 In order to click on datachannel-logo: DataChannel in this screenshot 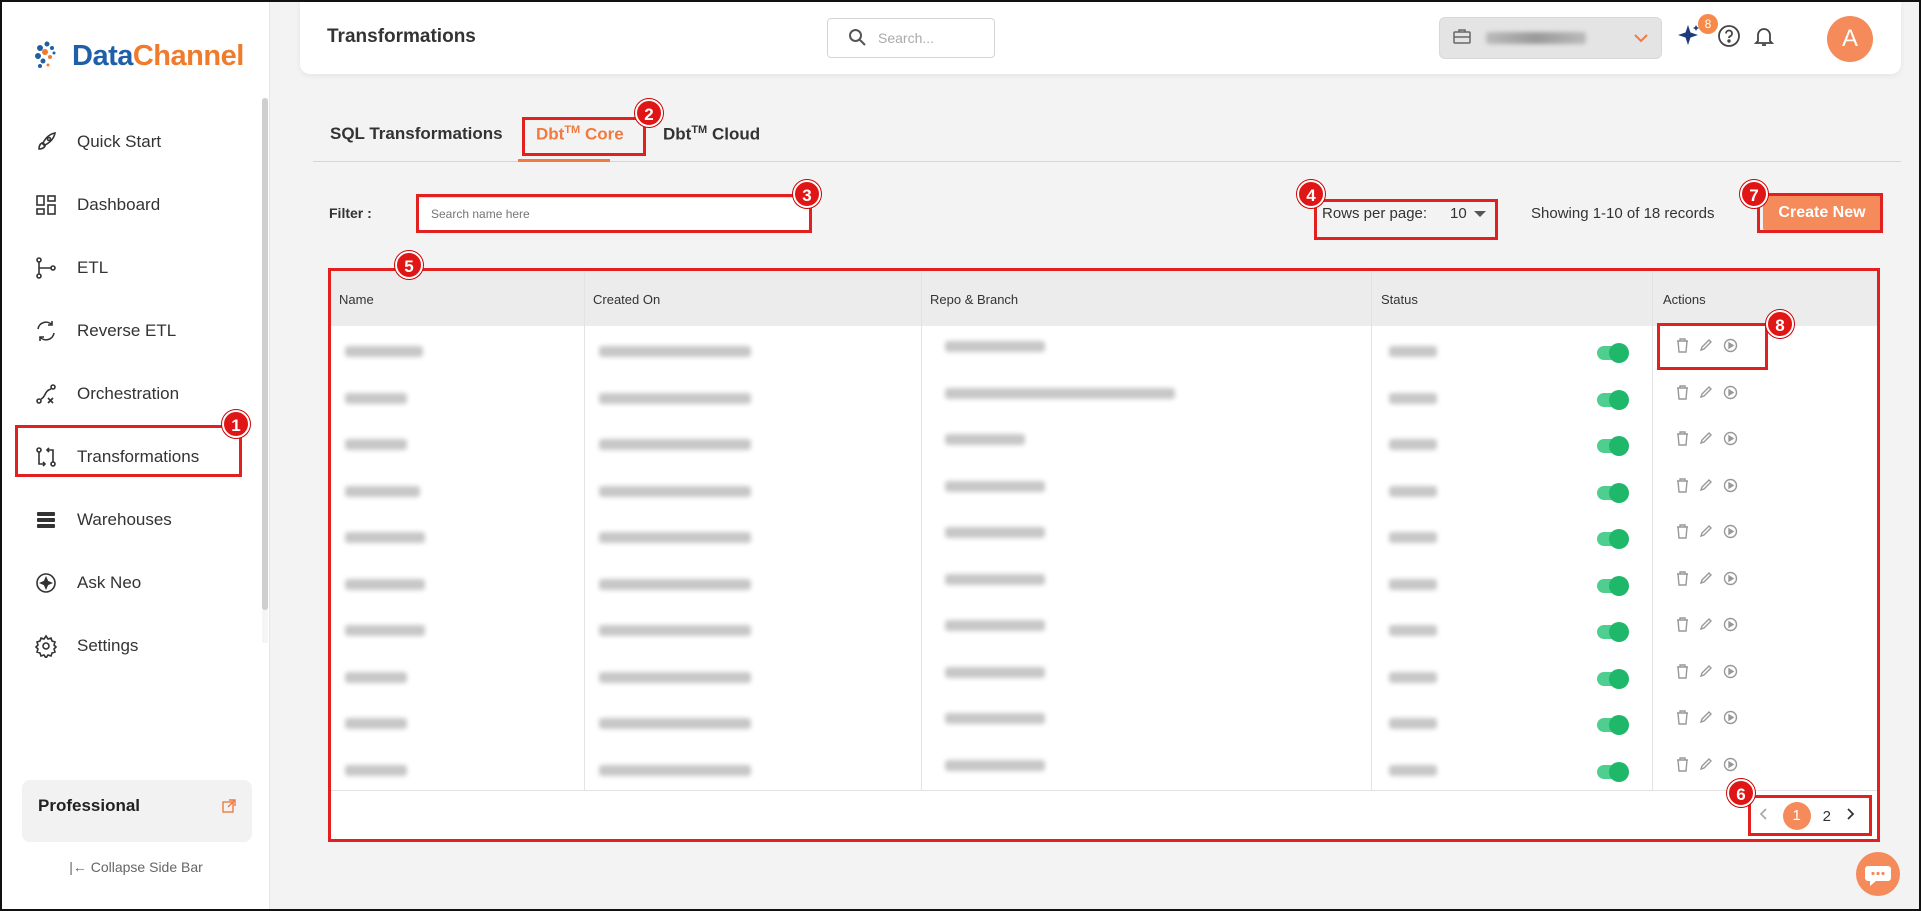, I will do `click(137, 56)`.